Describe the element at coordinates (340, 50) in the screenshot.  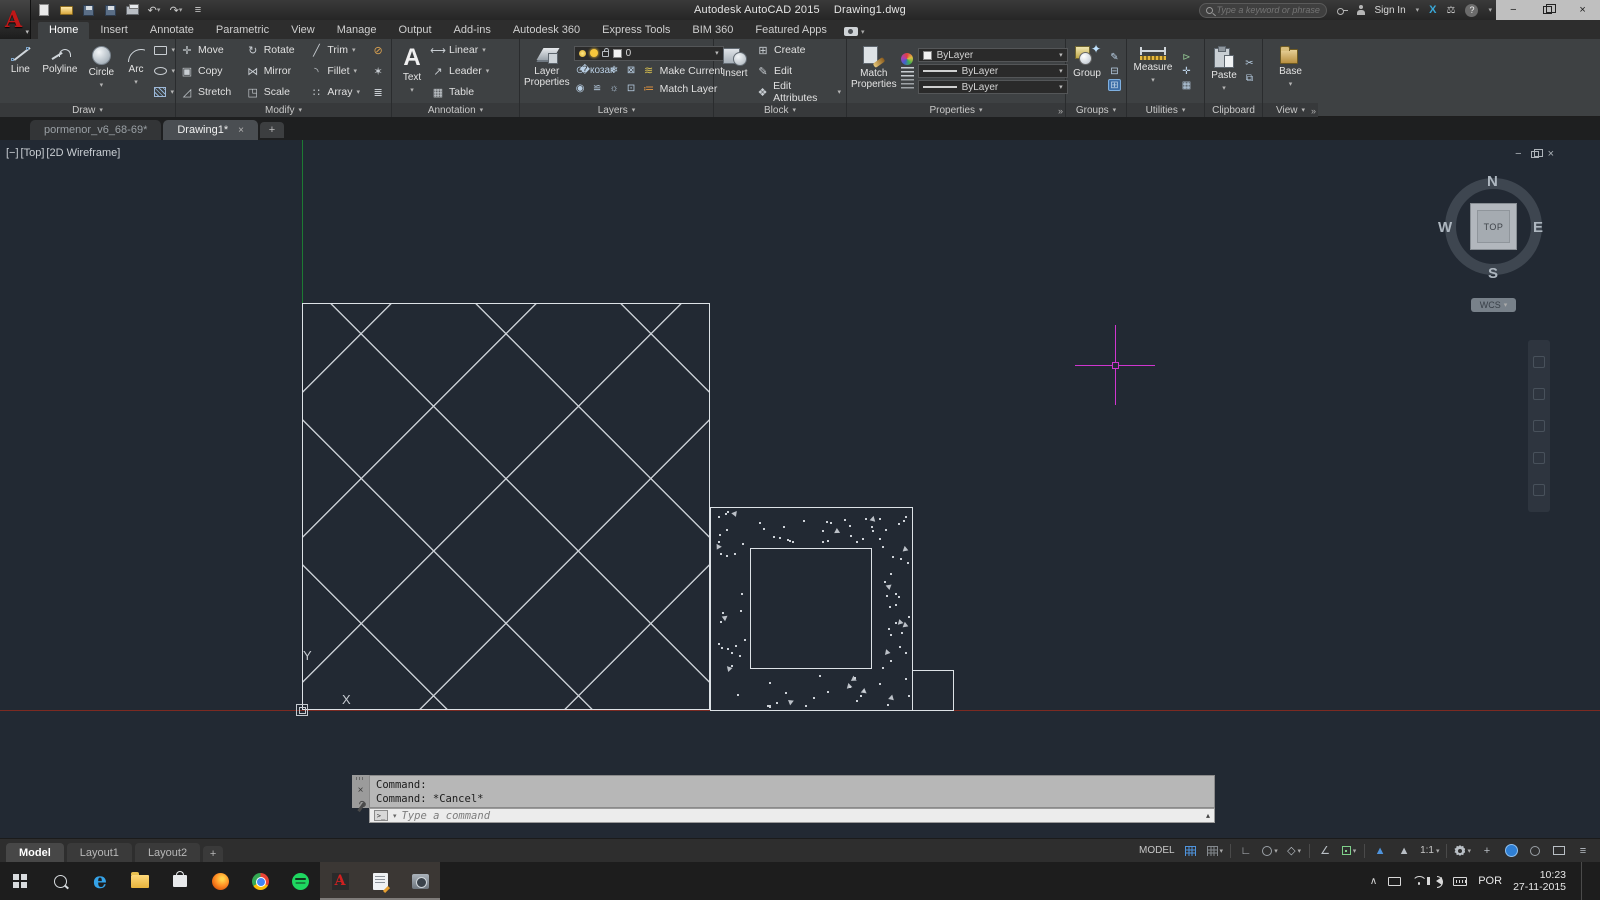
I see `trim-button: ╱ Trim ▾` at that location.